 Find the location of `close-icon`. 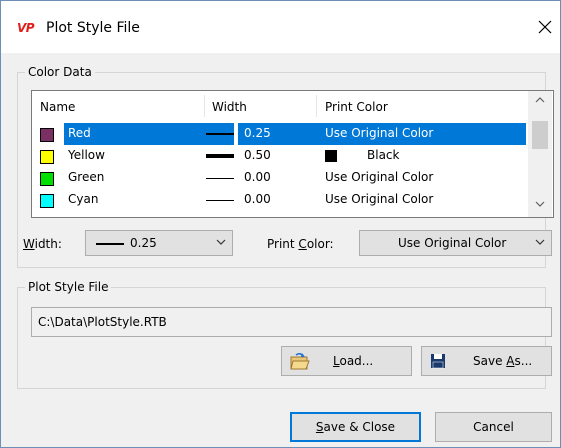

close-icon is located at coordinates (545, 27).